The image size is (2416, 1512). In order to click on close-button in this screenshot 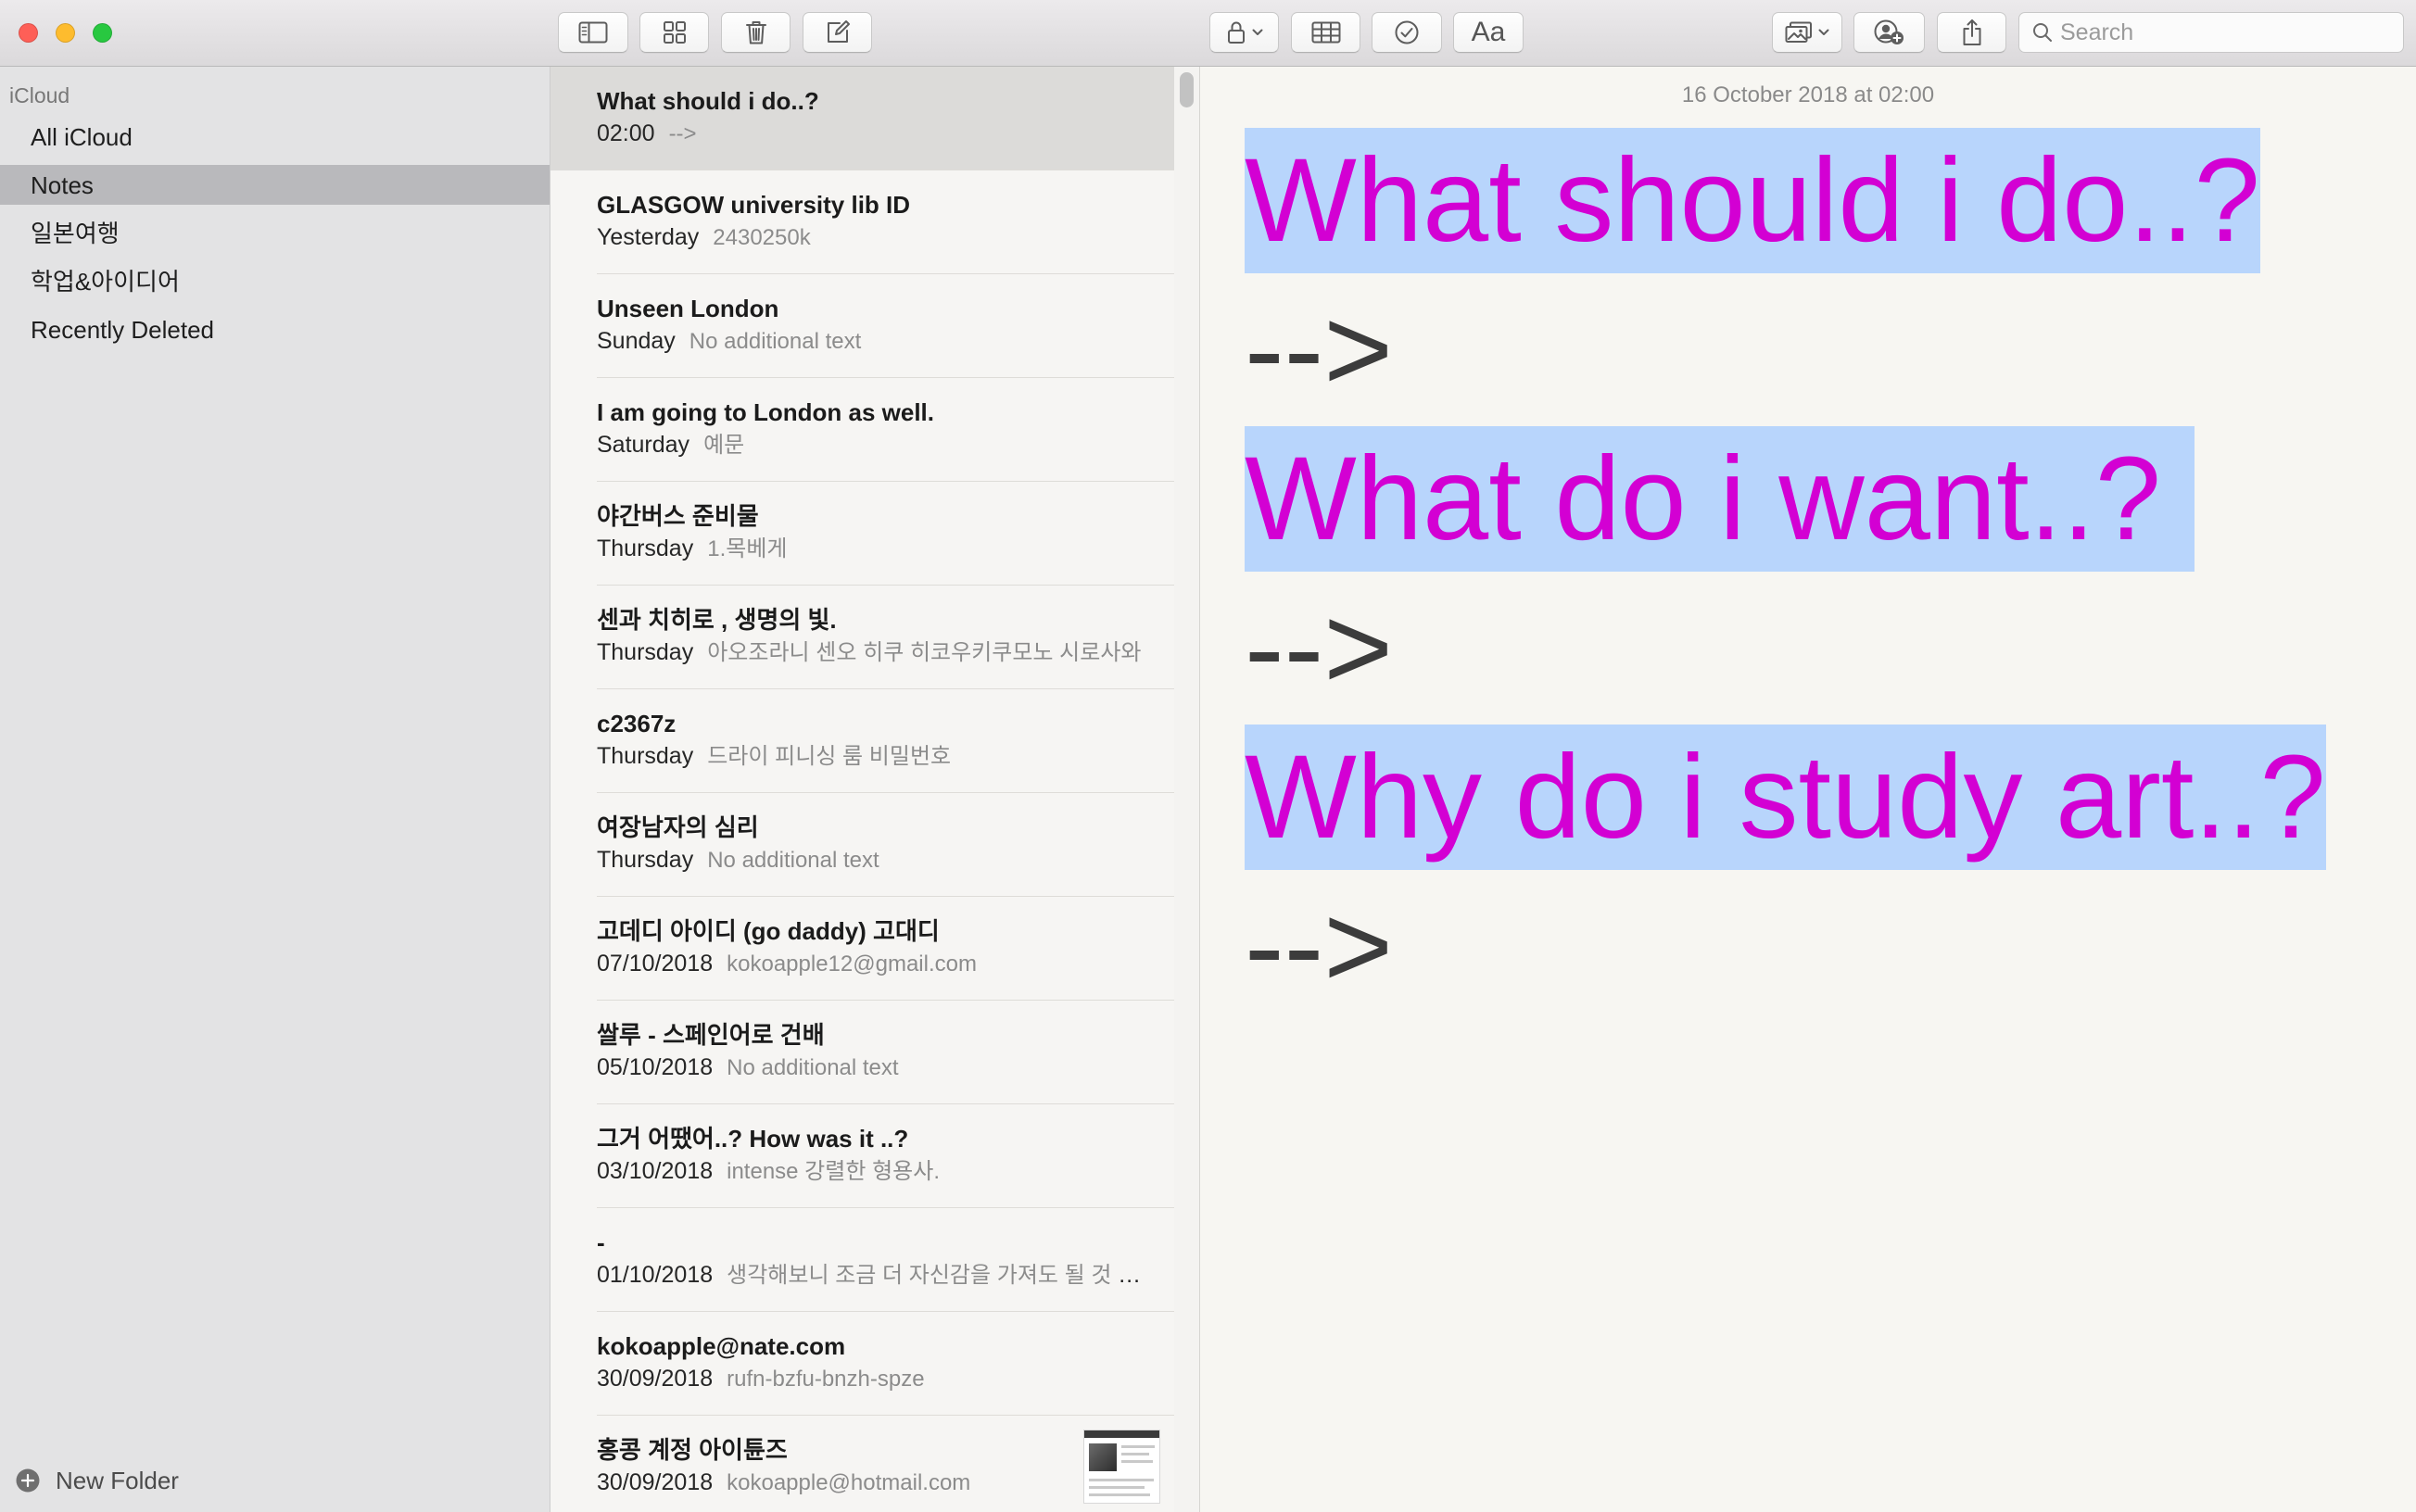, I will do `click(28, 33)`.